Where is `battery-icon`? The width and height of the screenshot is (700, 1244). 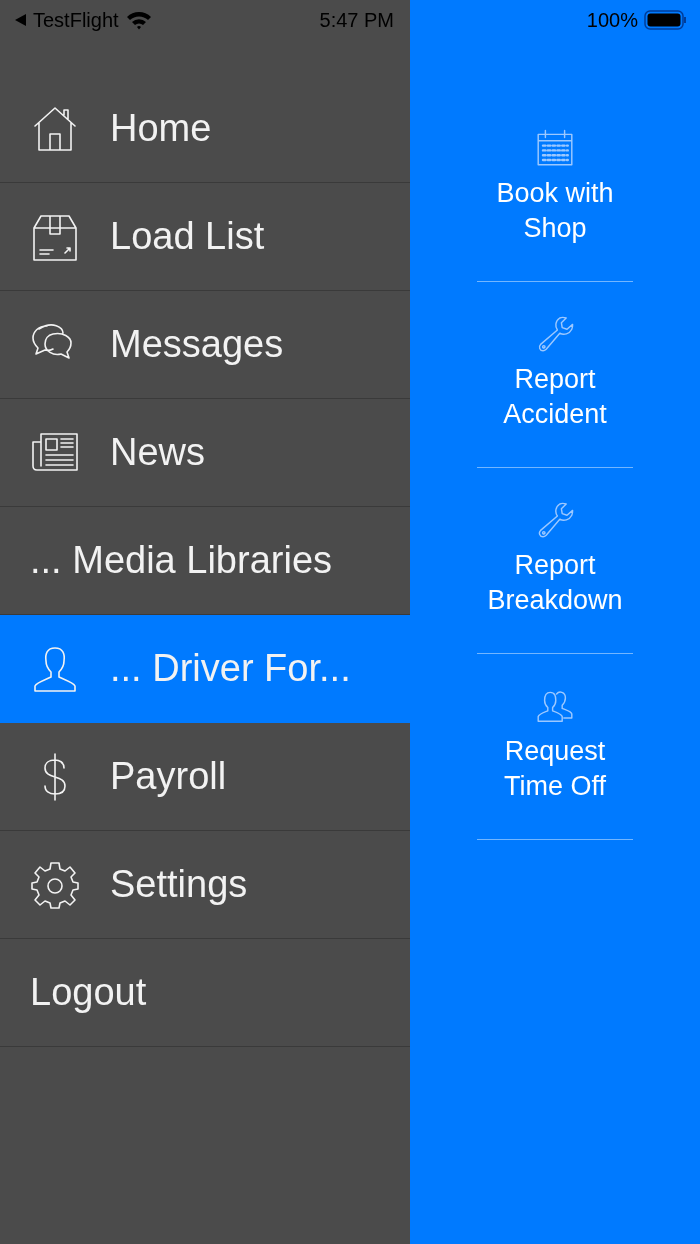
battery-icon is located at coordinates (666, 20).